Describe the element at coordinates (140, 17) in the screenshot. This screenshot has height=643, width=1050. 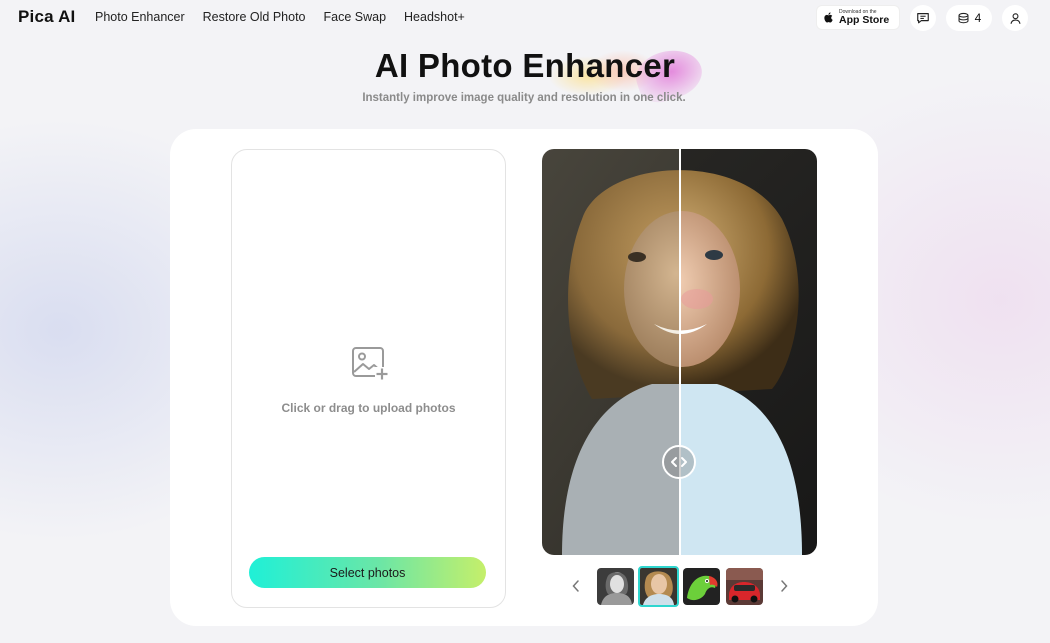
I see `nav-link-photo-enhancer: Photo Enhancer` at that location.